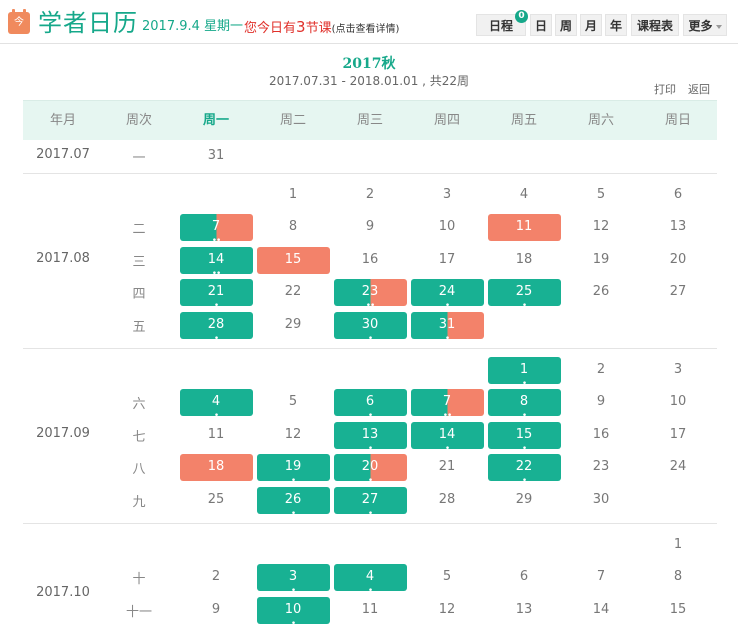 This screenshot has width=738, height=629. Describe the element at coordinates (678, 467) in the screenshot. I see `calendar-day: 24` at that location.